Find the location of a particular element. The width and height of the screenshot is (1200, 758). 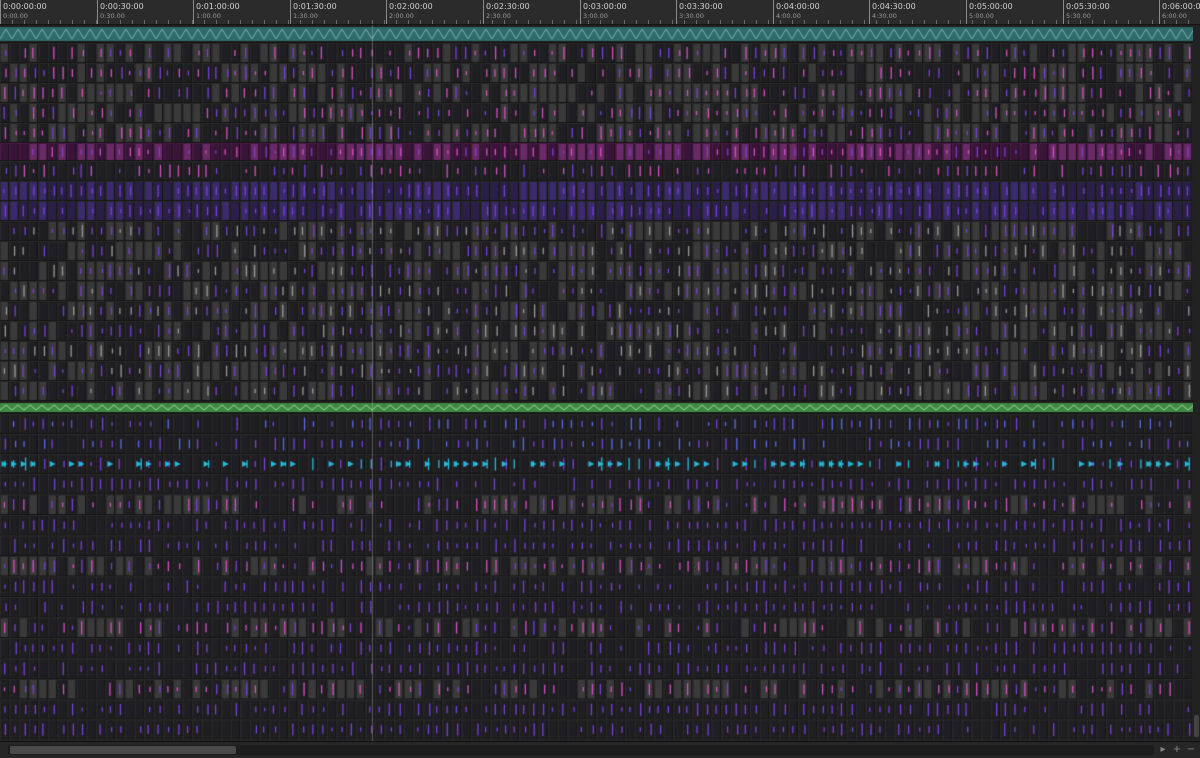

ruler-tick: 0:01:30:00 1:30.00 is located at coordinates (313, 12).